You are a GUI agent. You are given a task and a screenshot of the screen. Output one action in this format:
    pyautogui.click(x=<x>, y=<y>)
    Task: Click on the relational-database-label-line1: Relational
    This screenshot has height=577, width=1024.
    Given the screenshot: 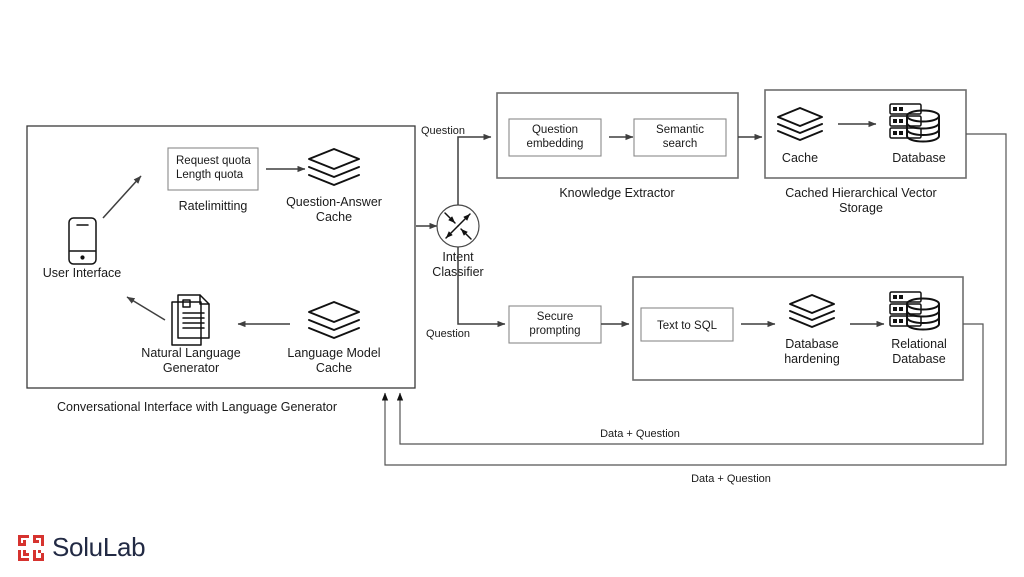 What is the action you would take?
    pyautogui.click(x=919, y=344)
    